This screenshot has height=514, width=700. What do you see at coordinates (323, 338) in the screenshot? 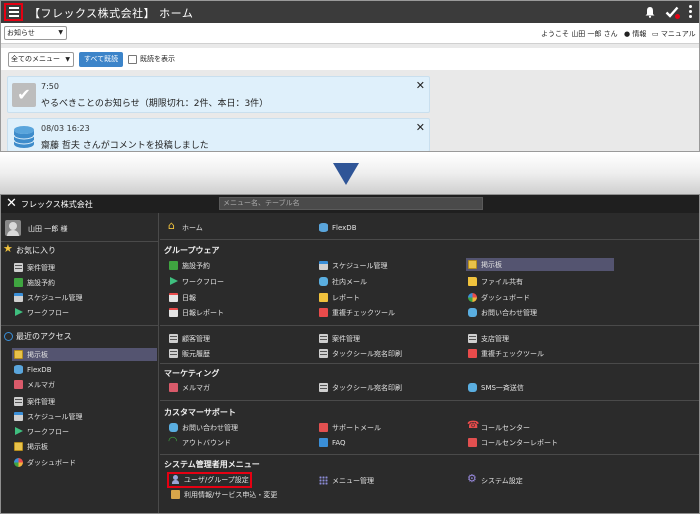
I see `table-icon` at bounding box center [323, 338].